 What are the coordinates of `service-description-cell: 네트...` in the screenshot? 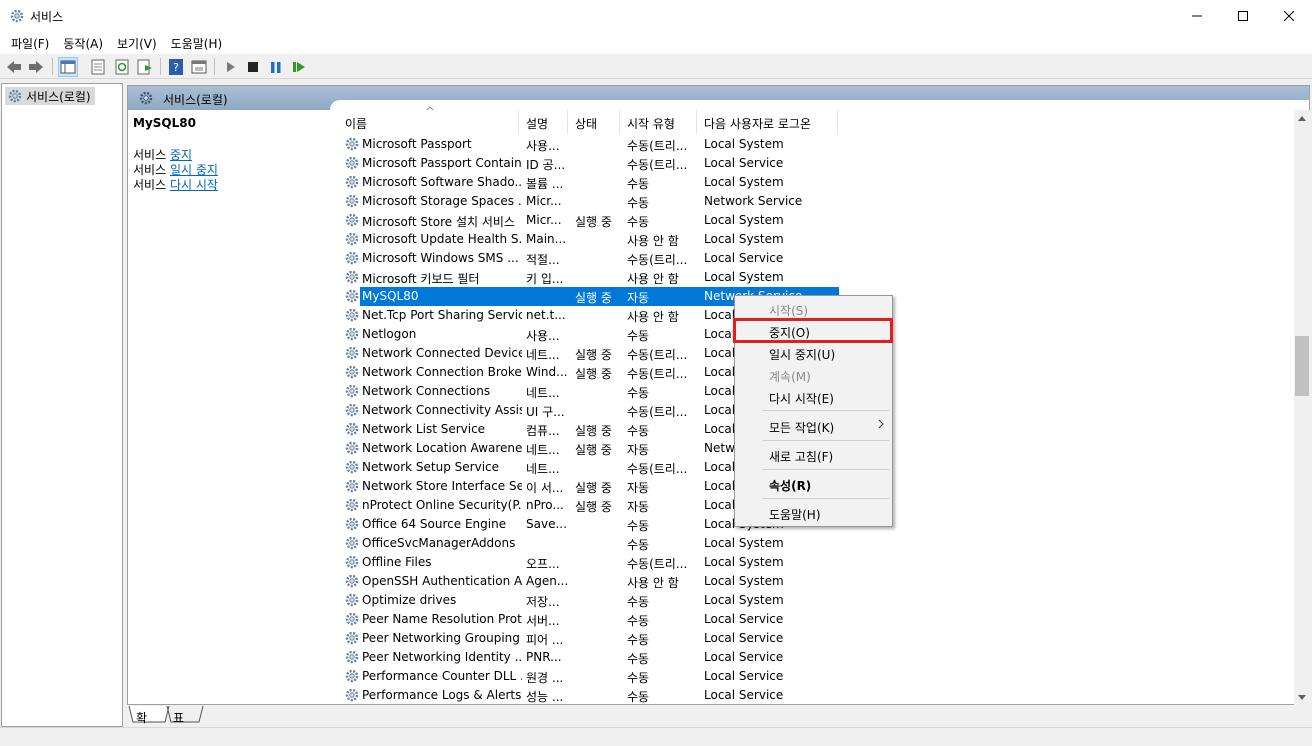 It's located at (543, 450).